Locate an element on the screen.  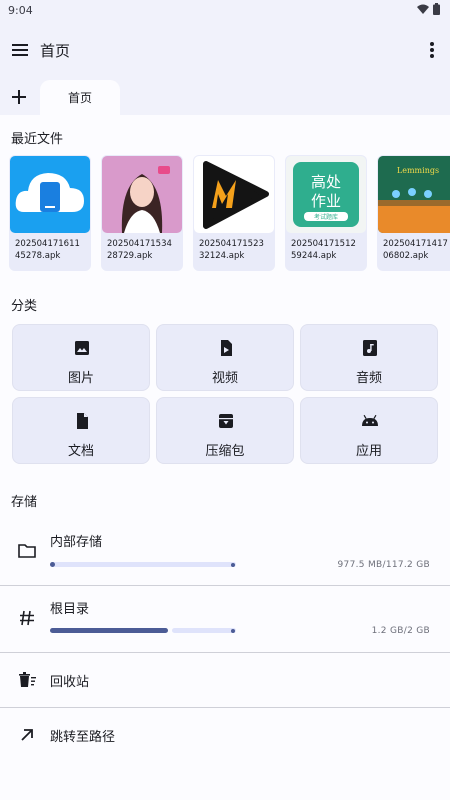
action-goto-path: 跳转至路径 is located at coordinates (225, 735).